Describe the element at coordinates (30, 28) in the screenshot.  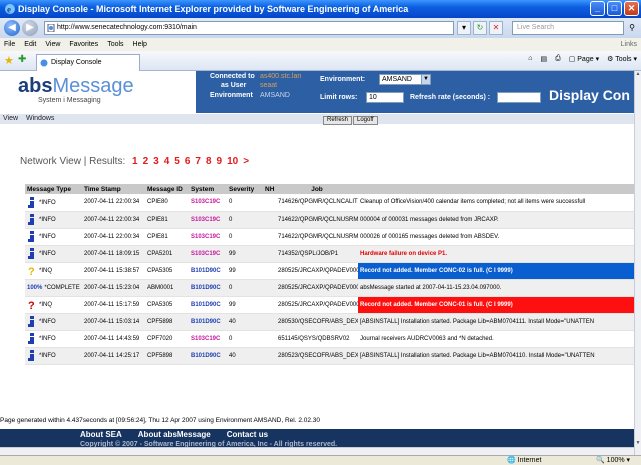
I see `forward-button: ▶` at that location.